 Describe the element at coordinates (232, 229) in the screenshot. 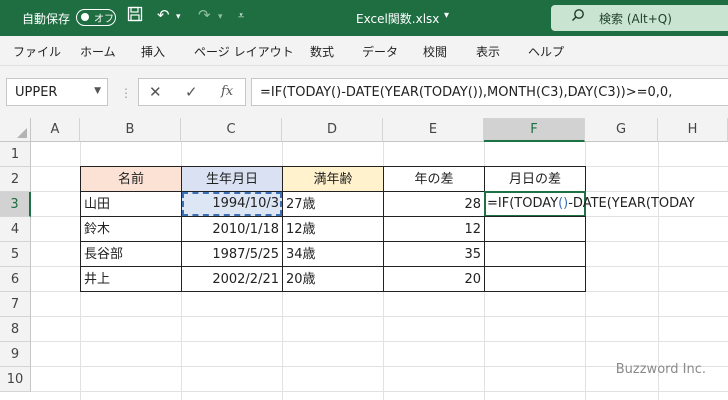

I see `table-cell: 2010/1/18` at that location.